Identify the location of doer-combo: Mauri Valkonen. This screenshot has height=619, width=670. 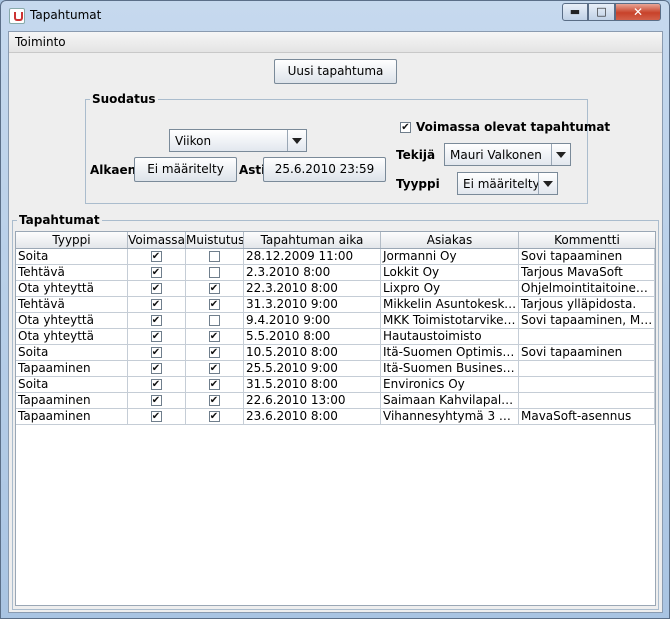
(507, 154).